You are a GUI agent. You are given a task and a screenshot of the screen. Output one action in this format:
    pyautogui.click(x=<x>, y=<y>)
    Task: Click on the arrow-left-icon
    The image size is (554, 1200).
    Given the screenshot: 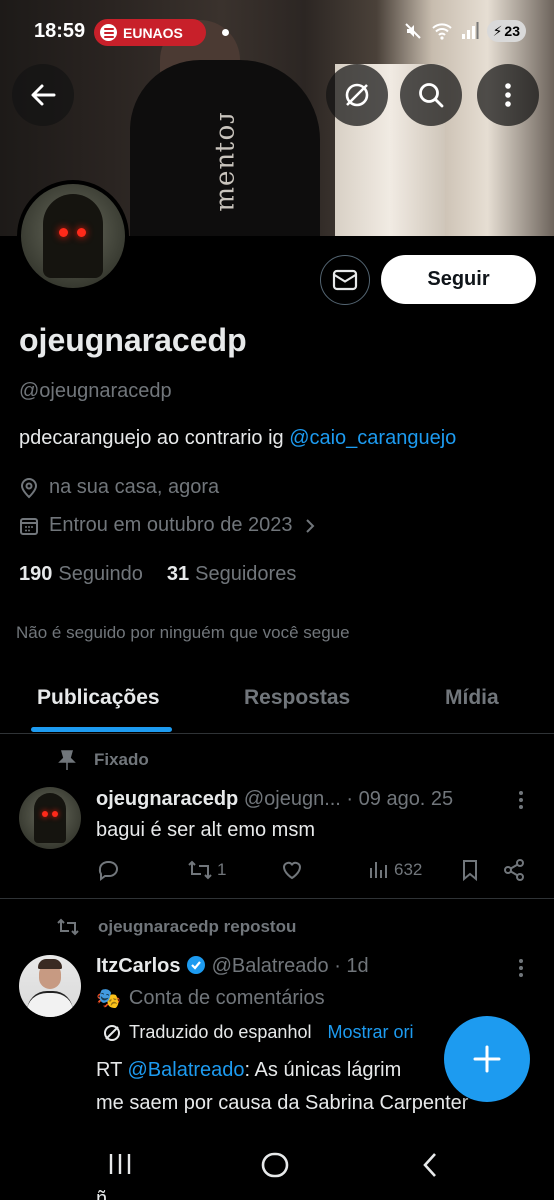 What is the action you would take?
    pyautogui.click(x=43, y=95)
    